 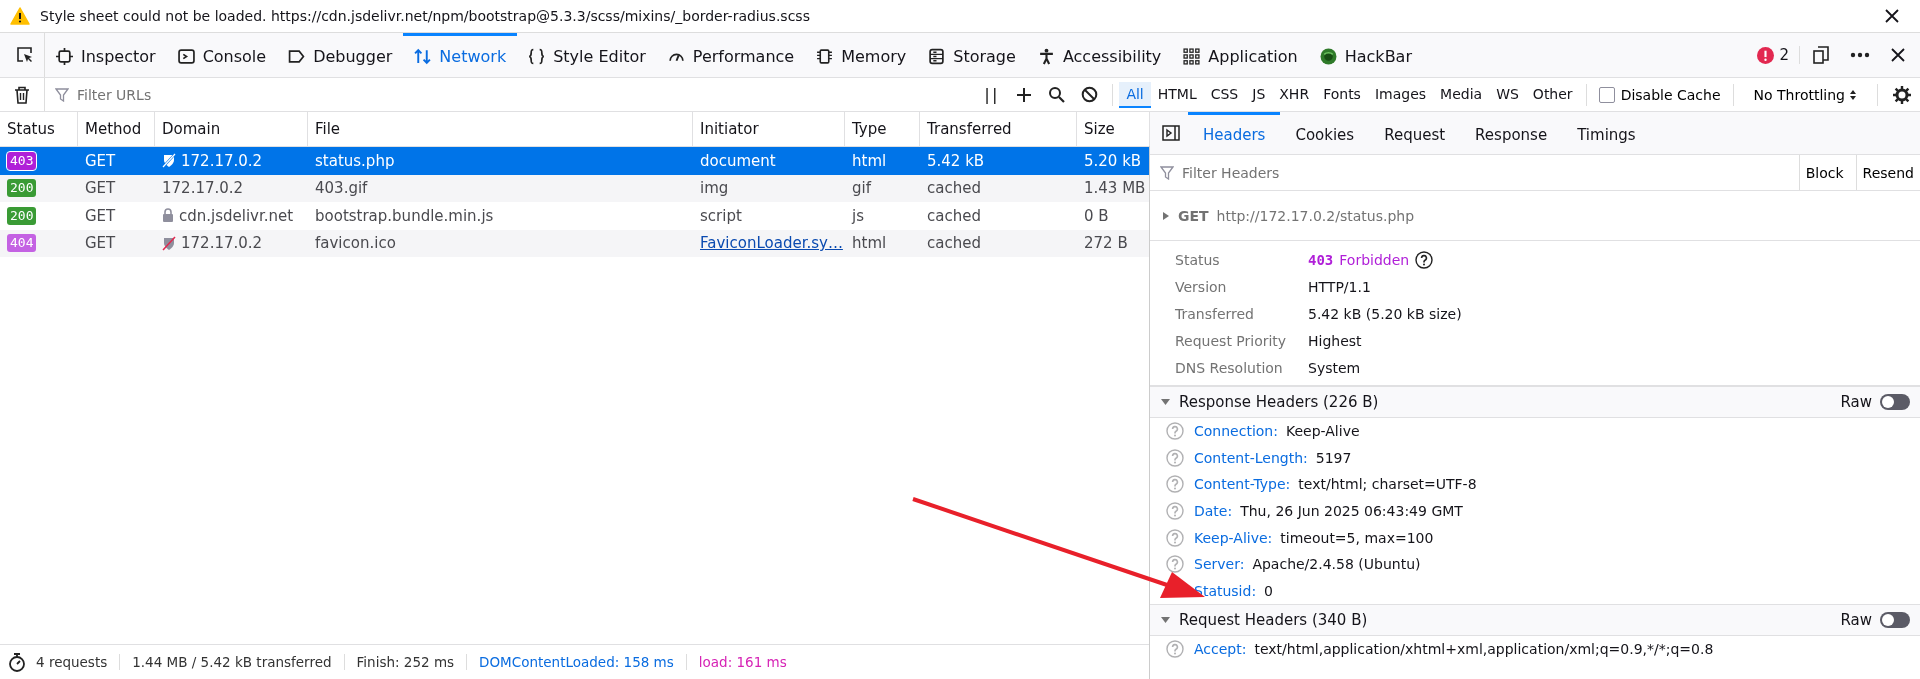 What do you see at coordinates (1606, 94) in the screenshot?
I see `checkbox` at bounding box center [1606, 94].